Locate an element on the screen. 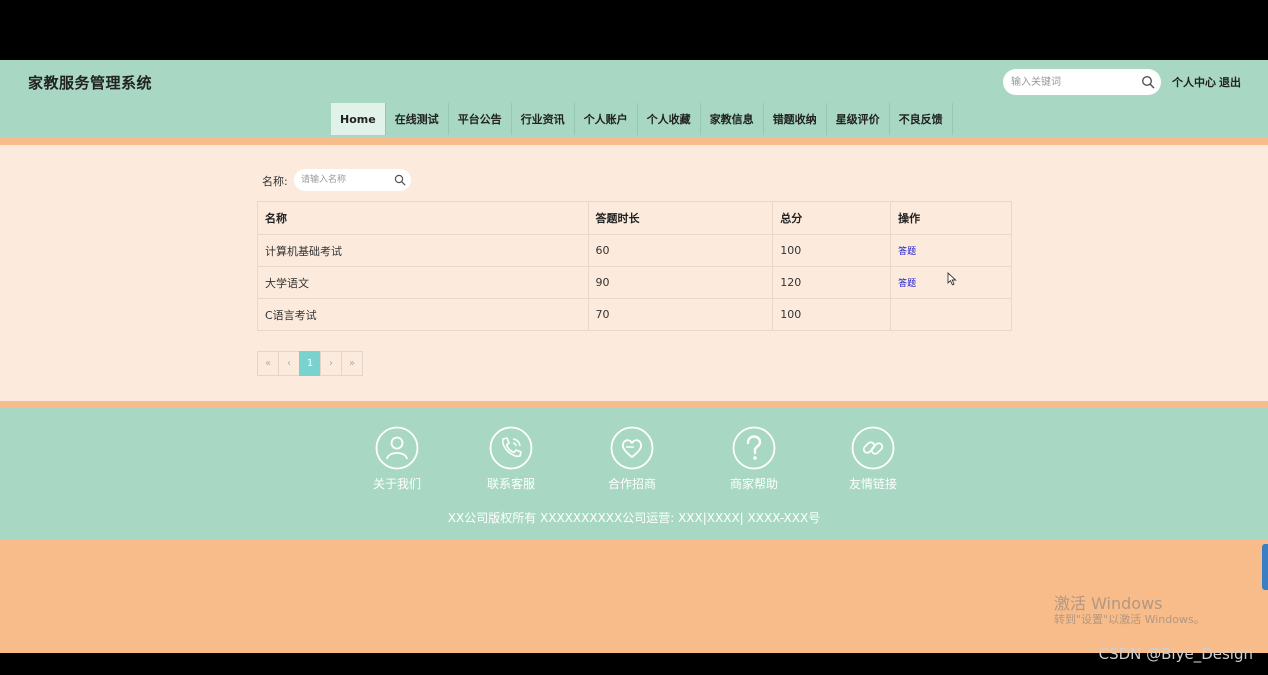 The image size is (1268, 675). footer-link-partnership: 合作招商 is located at coordinates (632, 459).